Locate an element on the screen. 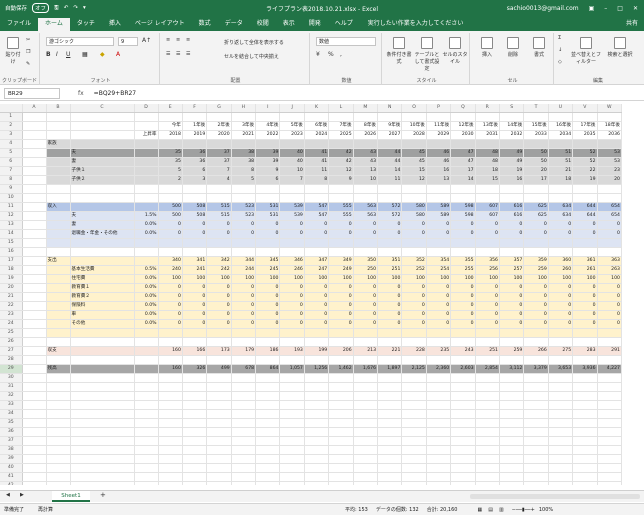 Image resolution: width=644 pixels, height=515 pixels. cell-M18: 250 is located at coordinates (366, 270).